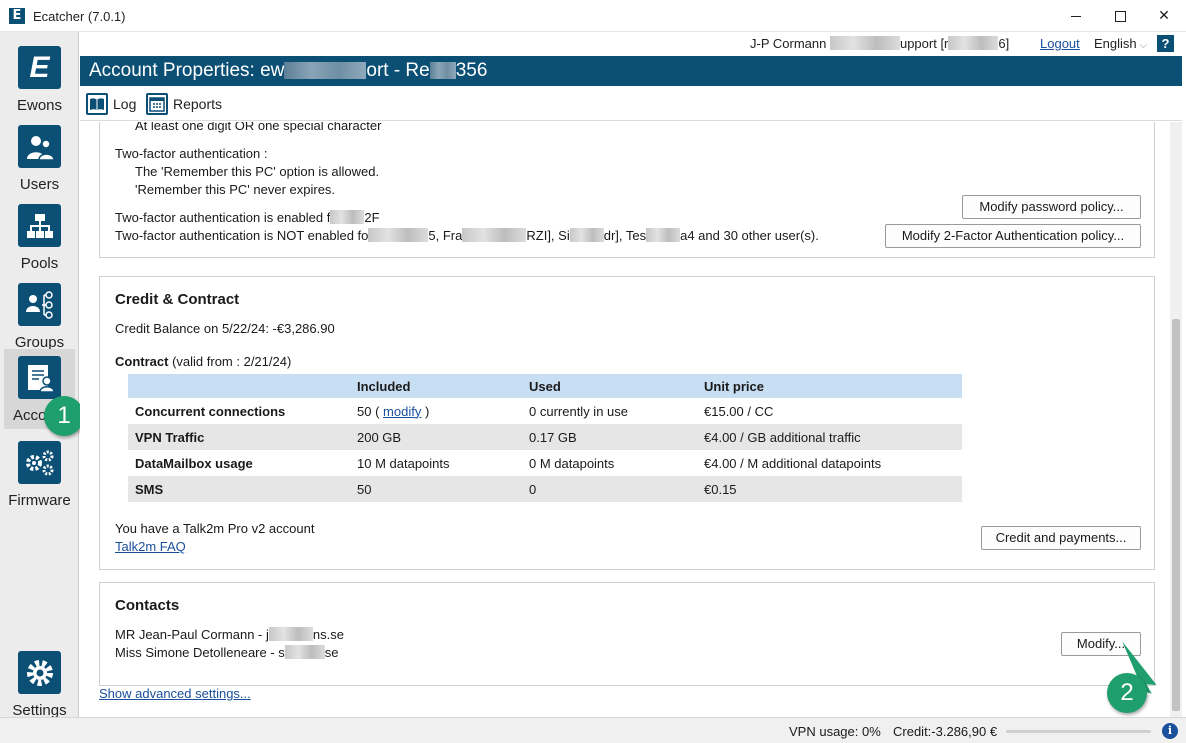 Image resolution: width=1186 pixels, height=743 pixels. I want to click on callout-marker-1: 1, so click(64, 416).